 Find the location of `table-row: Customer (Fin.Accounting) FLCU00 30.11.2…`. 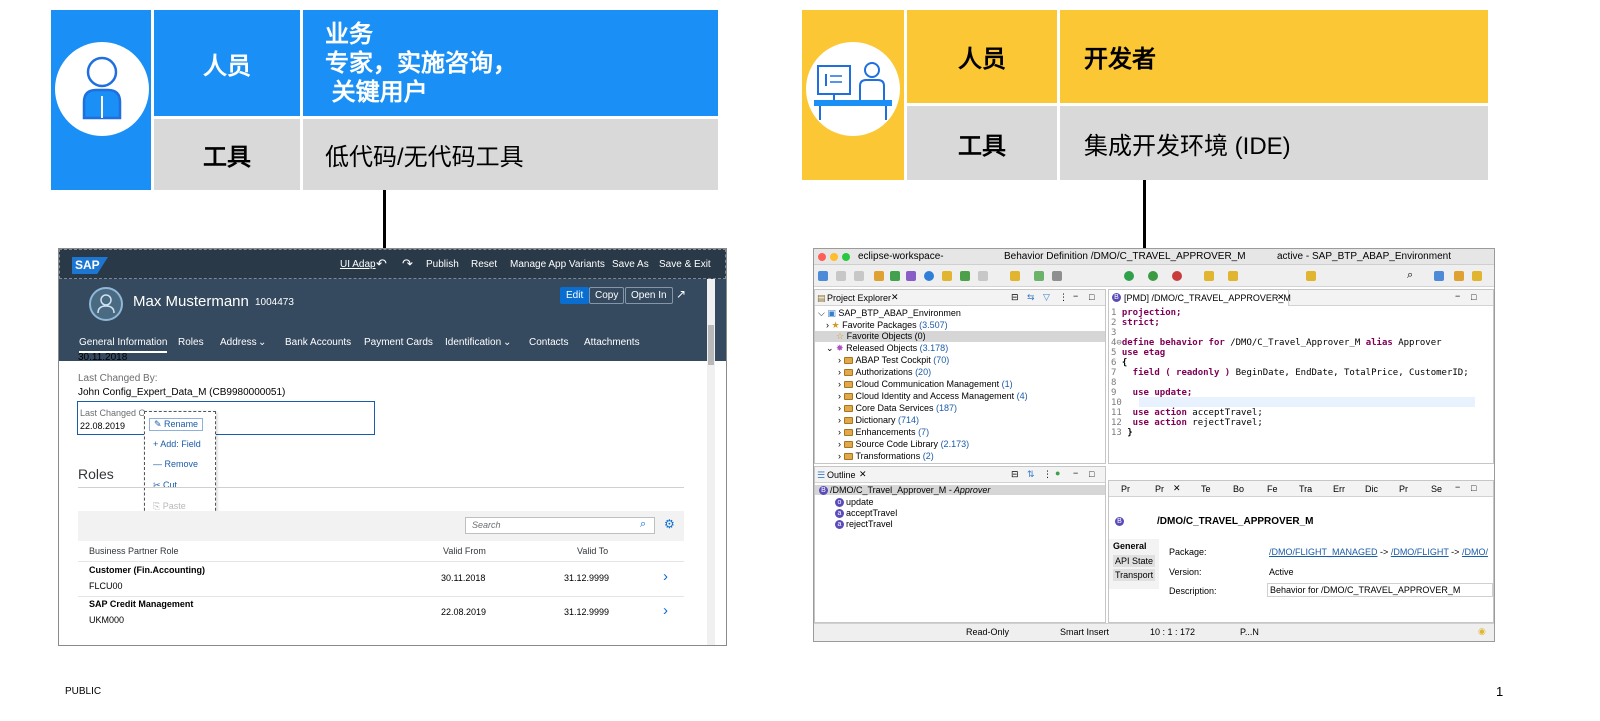

table-row: Customer (Fin.Accounting) FLCU00 30.11.2… is located at coordinates (381, 579).